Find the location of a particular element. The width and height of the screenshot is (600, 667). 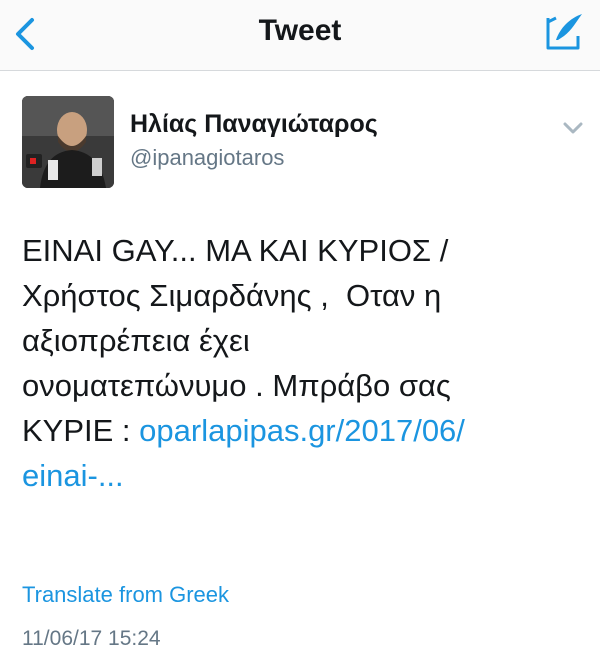

page-title: Tweet is located at coordinates (300, 30).